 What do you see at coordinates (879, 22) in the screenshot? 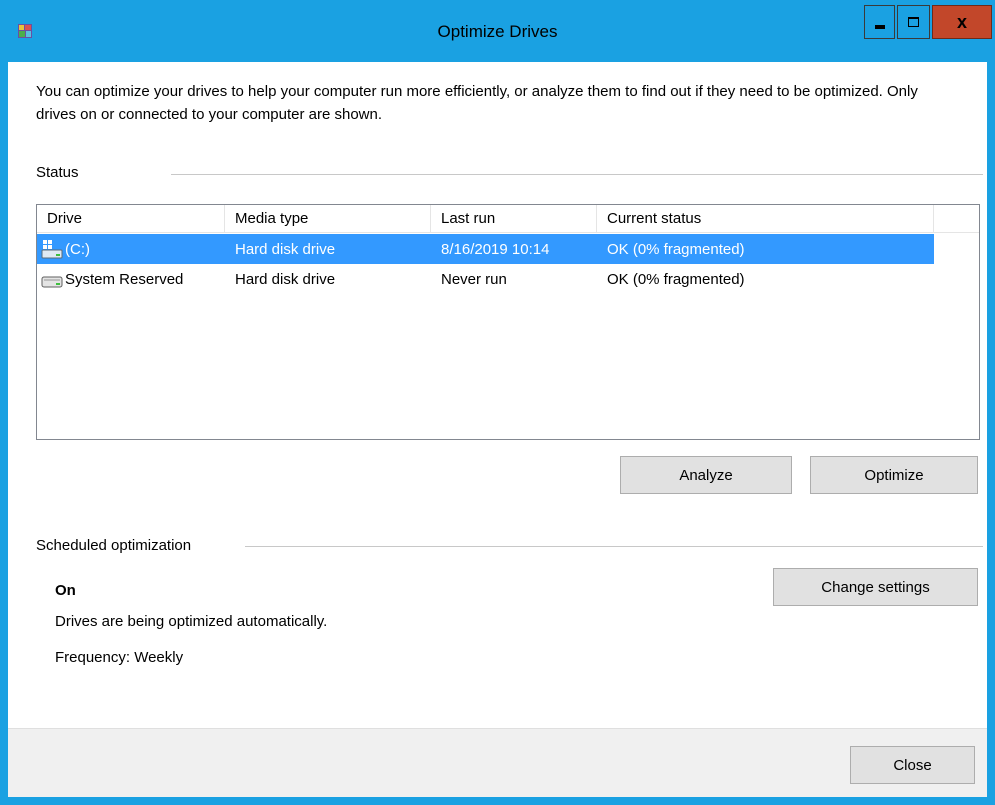
I see `minimize-button` at bounding box center [879, 22].